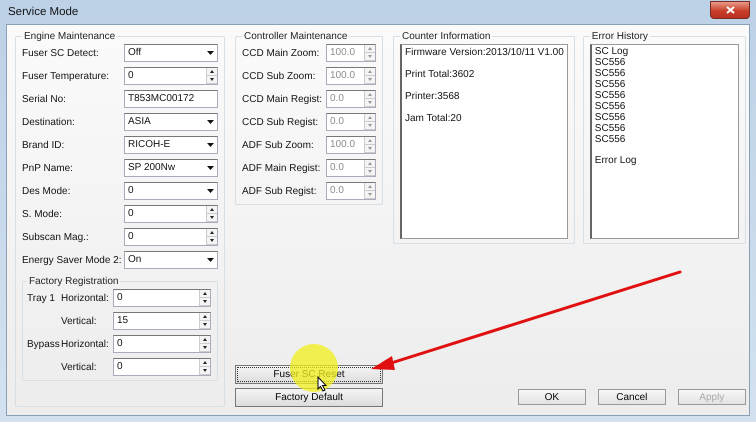  Describe the element at coordinates (56, 237) in the screenshot. I see `field-label: Subscan Mag.:` at that location.